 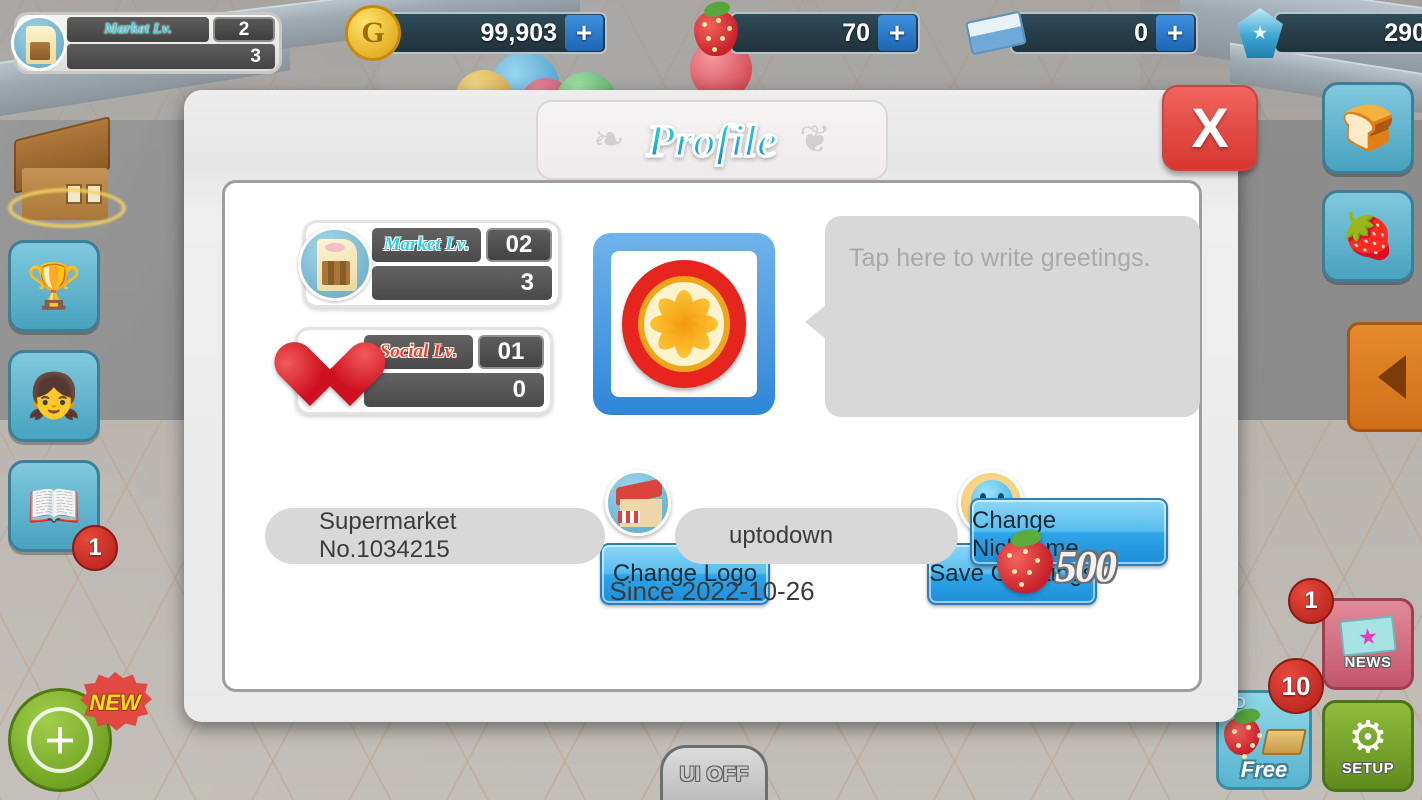 What do you see at coordinates (519, 245) in the screenshot?
I see `market-level-value: 02` at bounding box center [519, 245].